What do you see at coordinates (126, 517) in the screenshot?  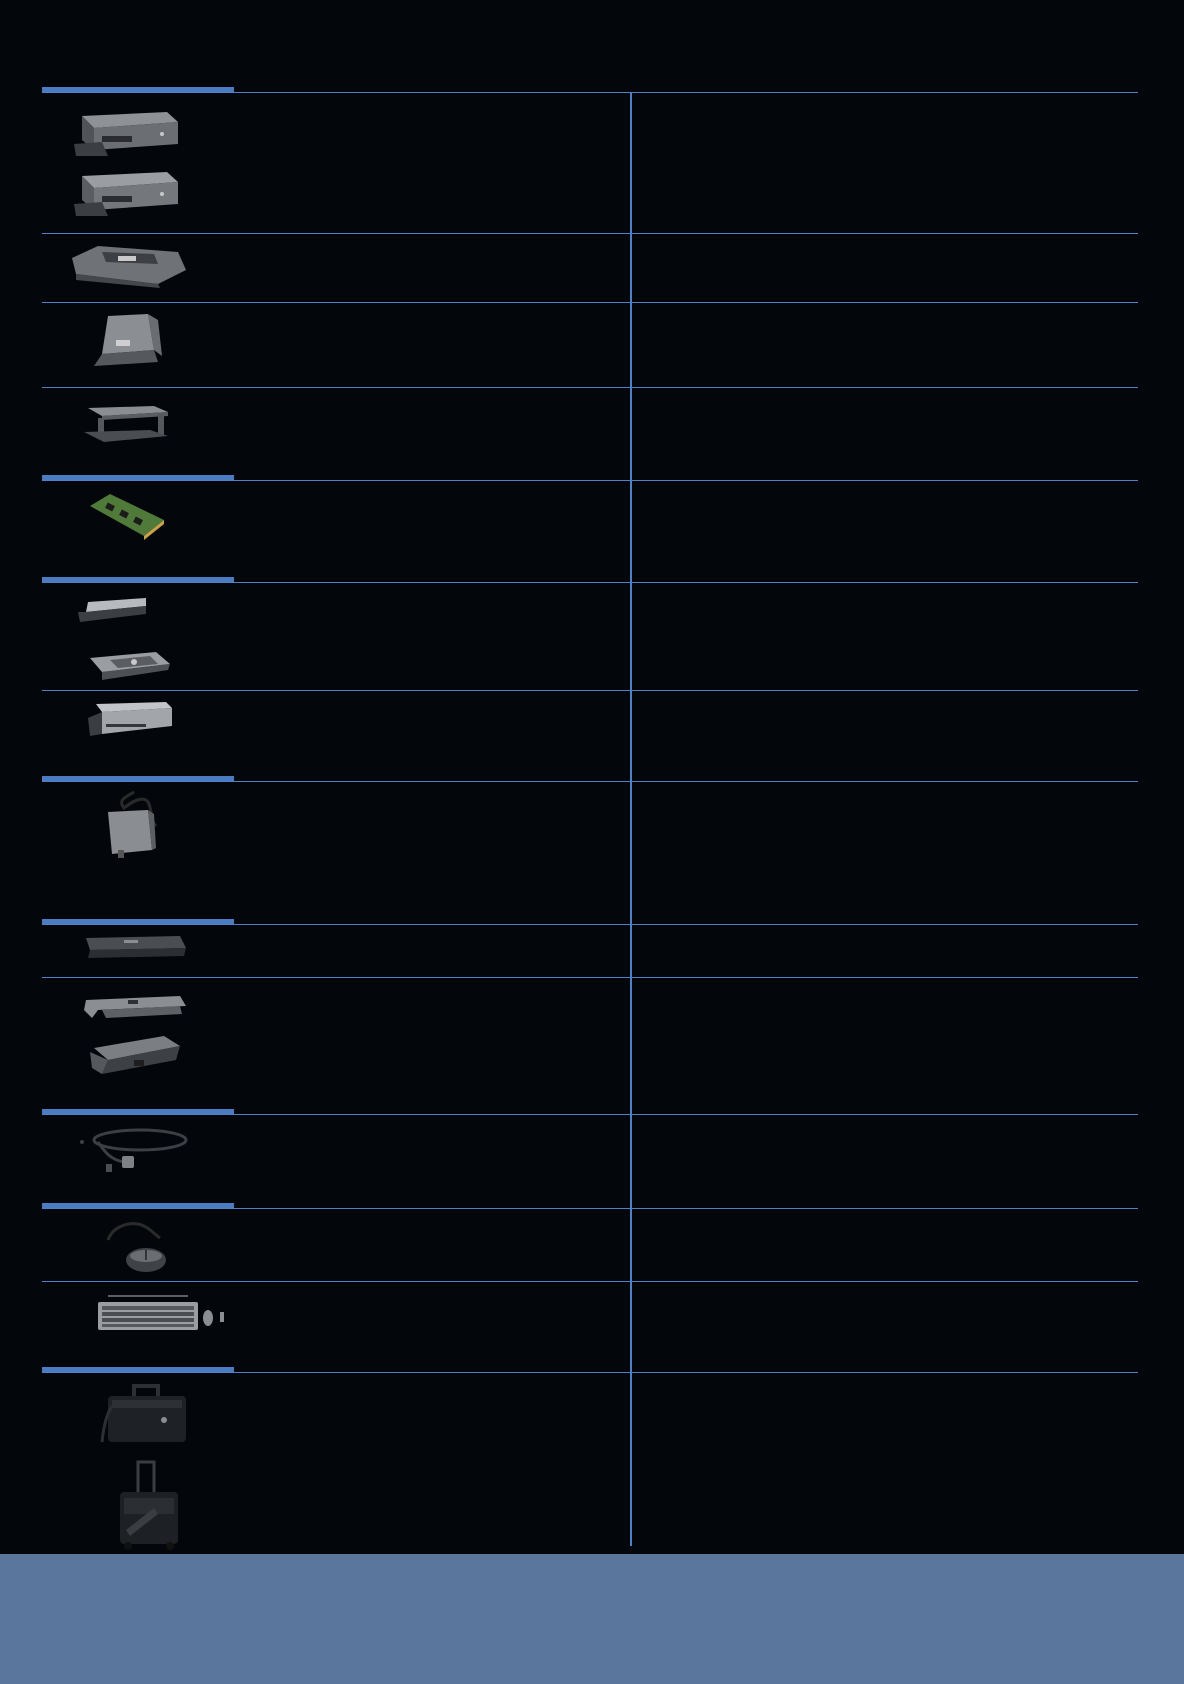 I see `memory-module-icon` at bounding box center [126, 517].